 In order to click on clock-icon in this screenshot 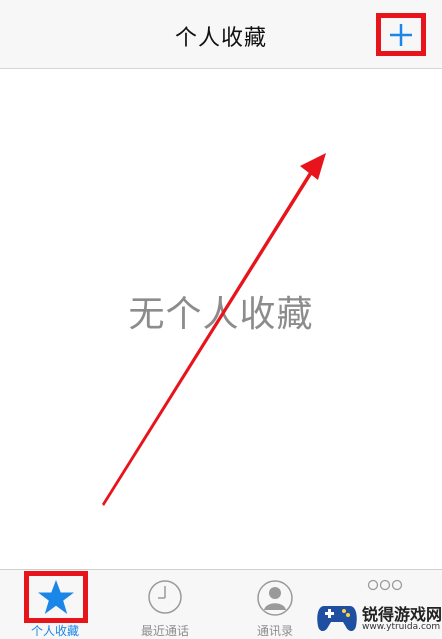, I will do `click(165, 597)`.